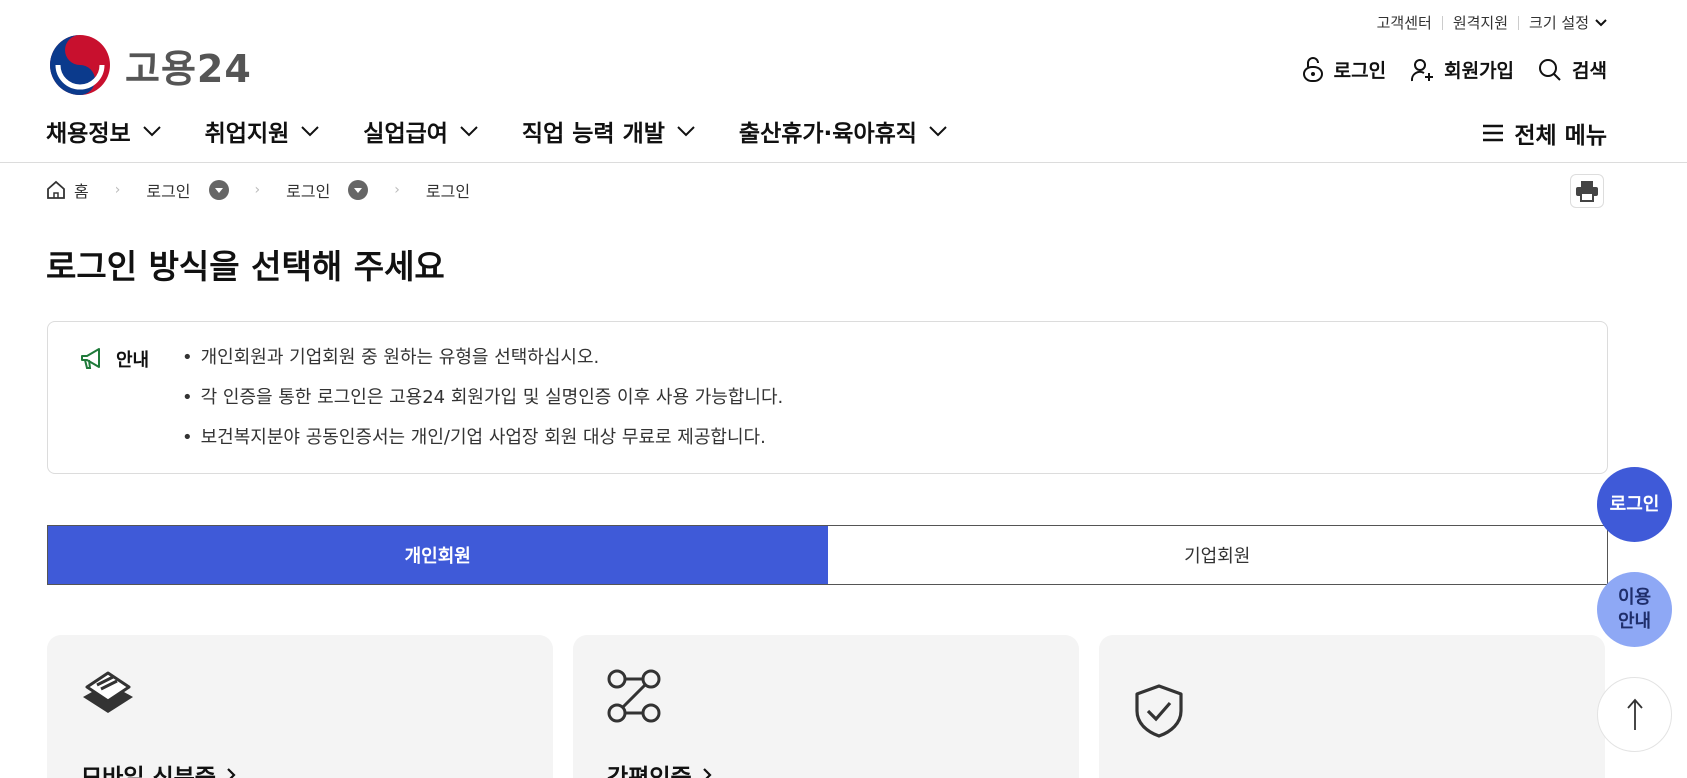  What do you see at coordinates (482, 364) in the screenshot?
I see `notice-item: 개인회원과 기업회원 중 원하는 유형을 선택하십시오.` at bounding box center [482, 364].